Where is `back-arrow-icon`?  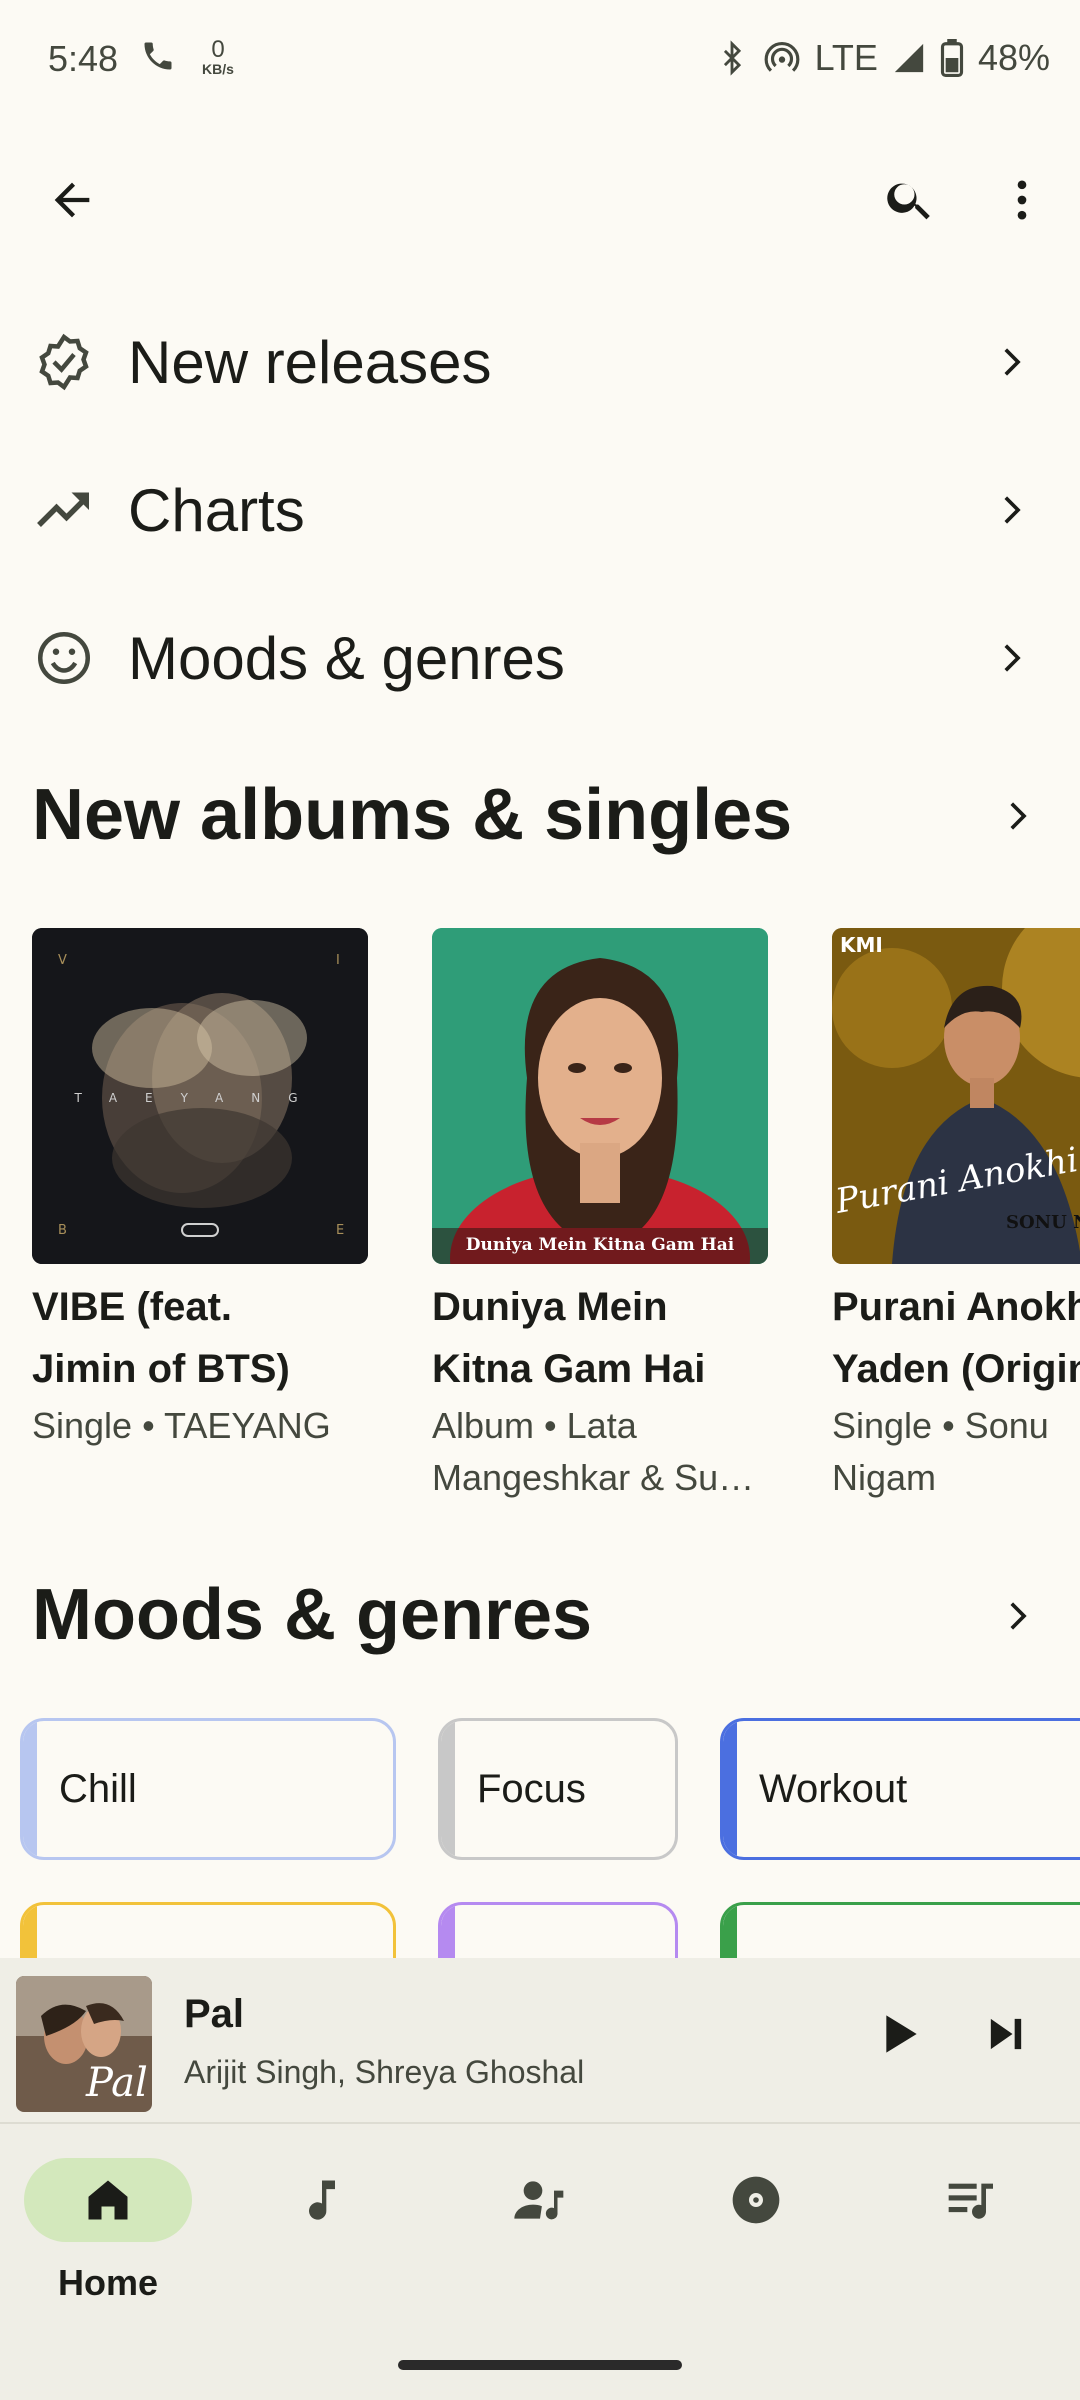 back-arrow-icon is located at coordinates (72, 200).